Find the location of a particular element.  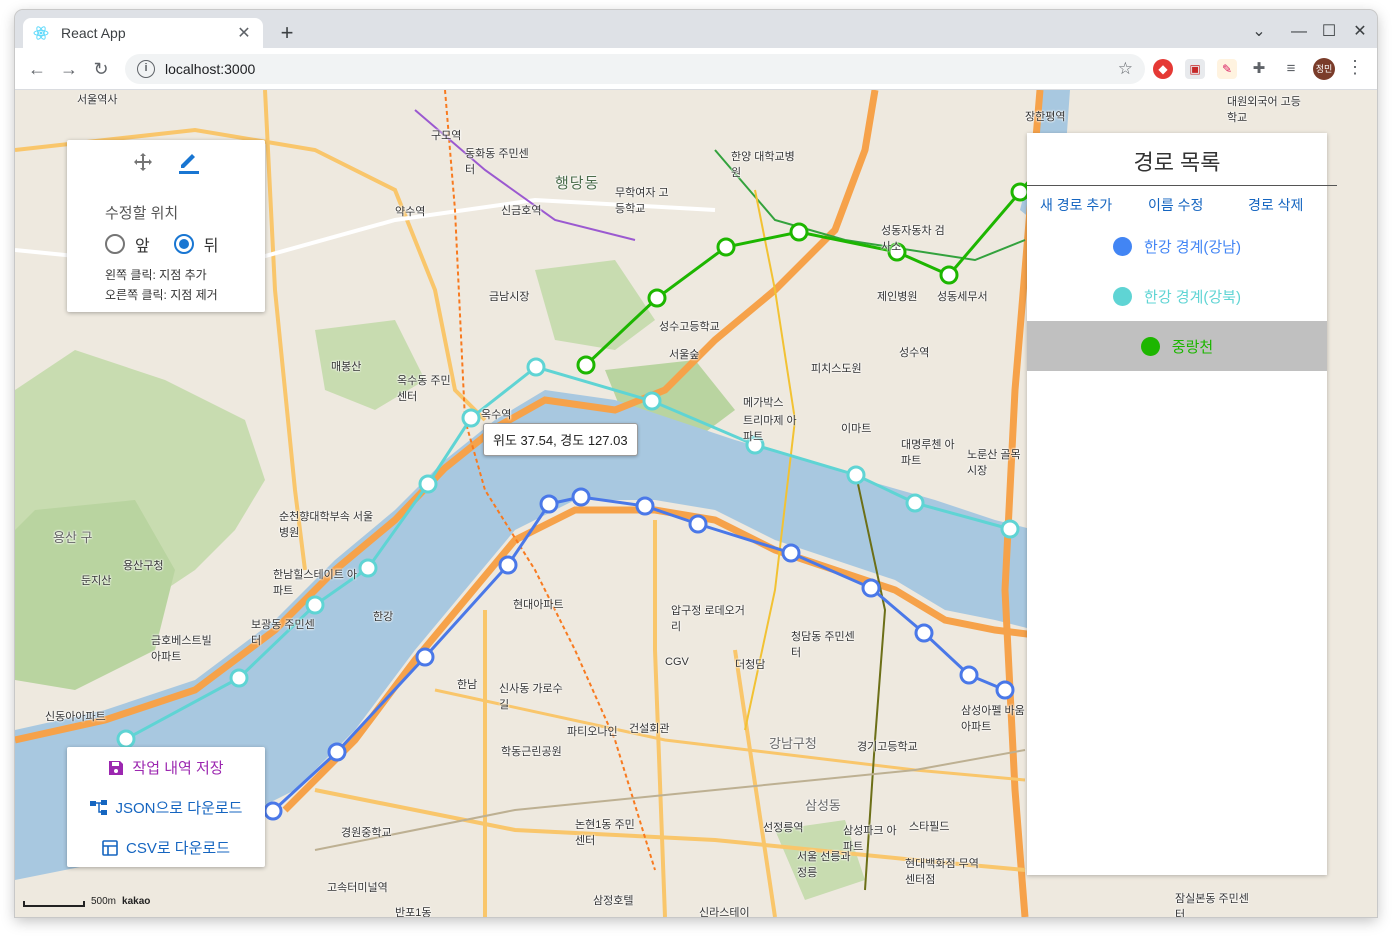

map-label: 둔지산 is located at coordinates (96, 581).